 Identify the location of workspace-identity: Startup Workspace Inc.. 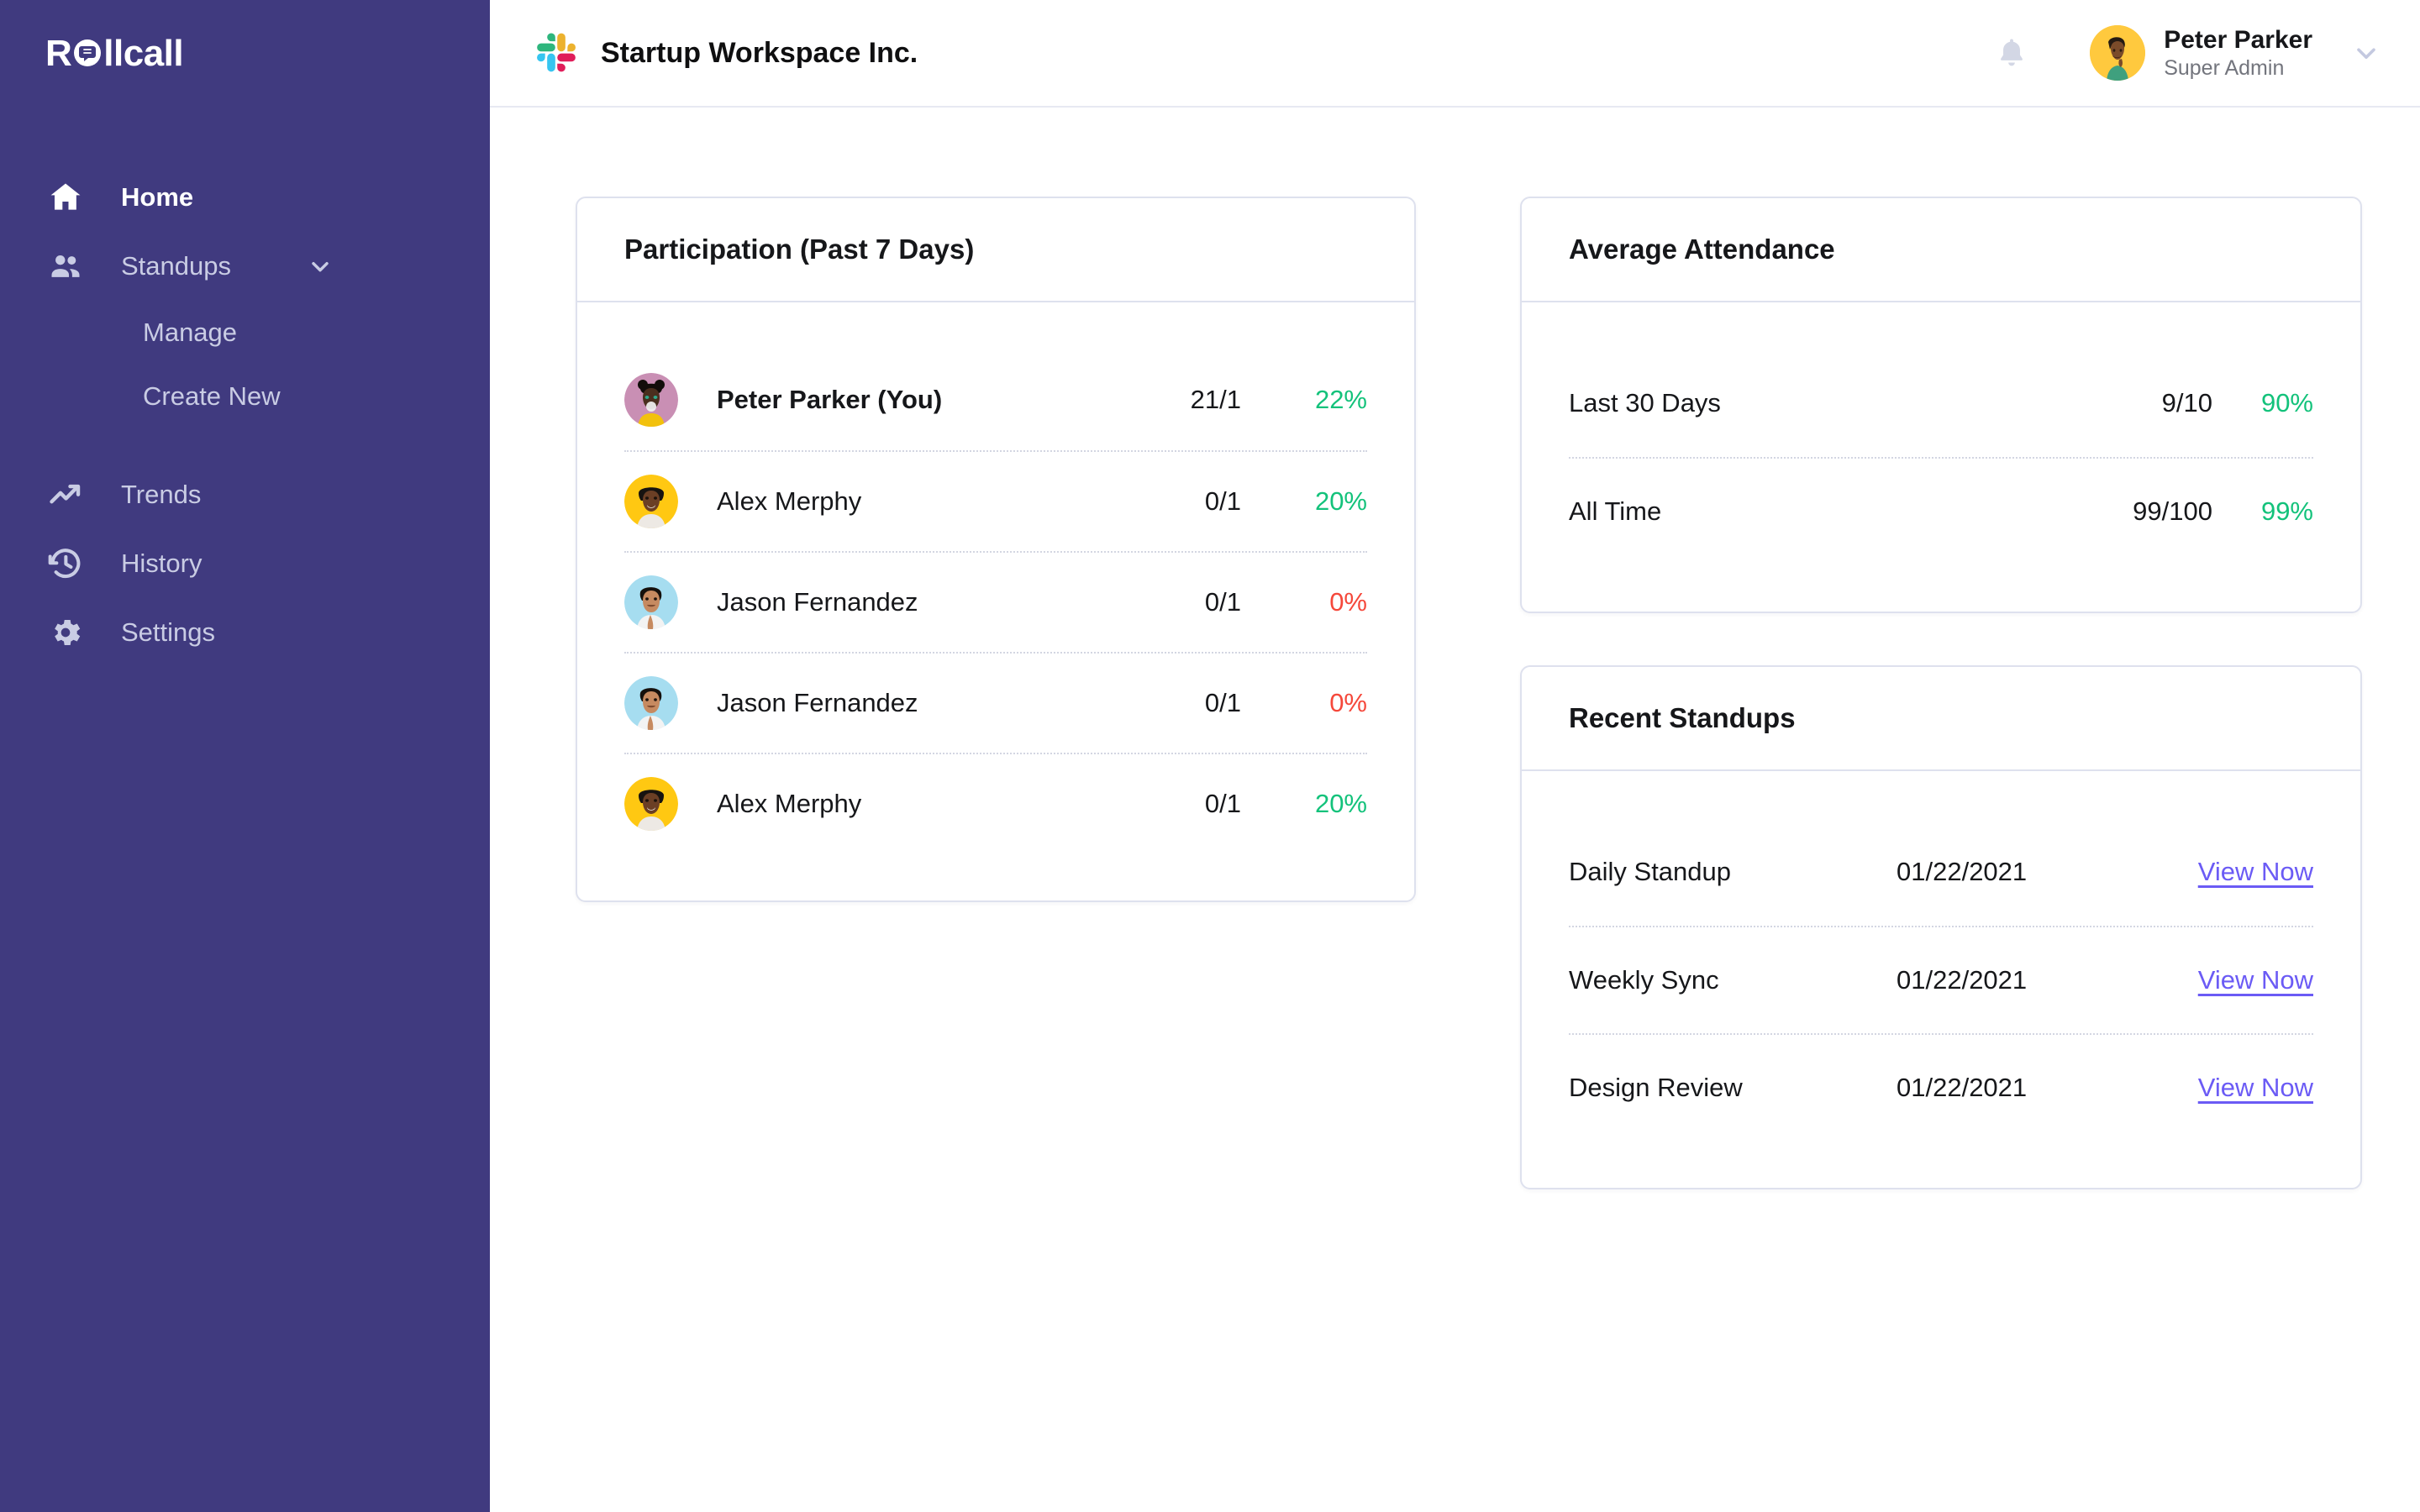
(726, 53).